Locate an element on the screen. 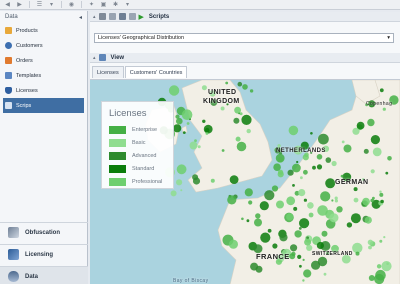  dropdown-icon: ▾ is located at coordinates (51, 5).